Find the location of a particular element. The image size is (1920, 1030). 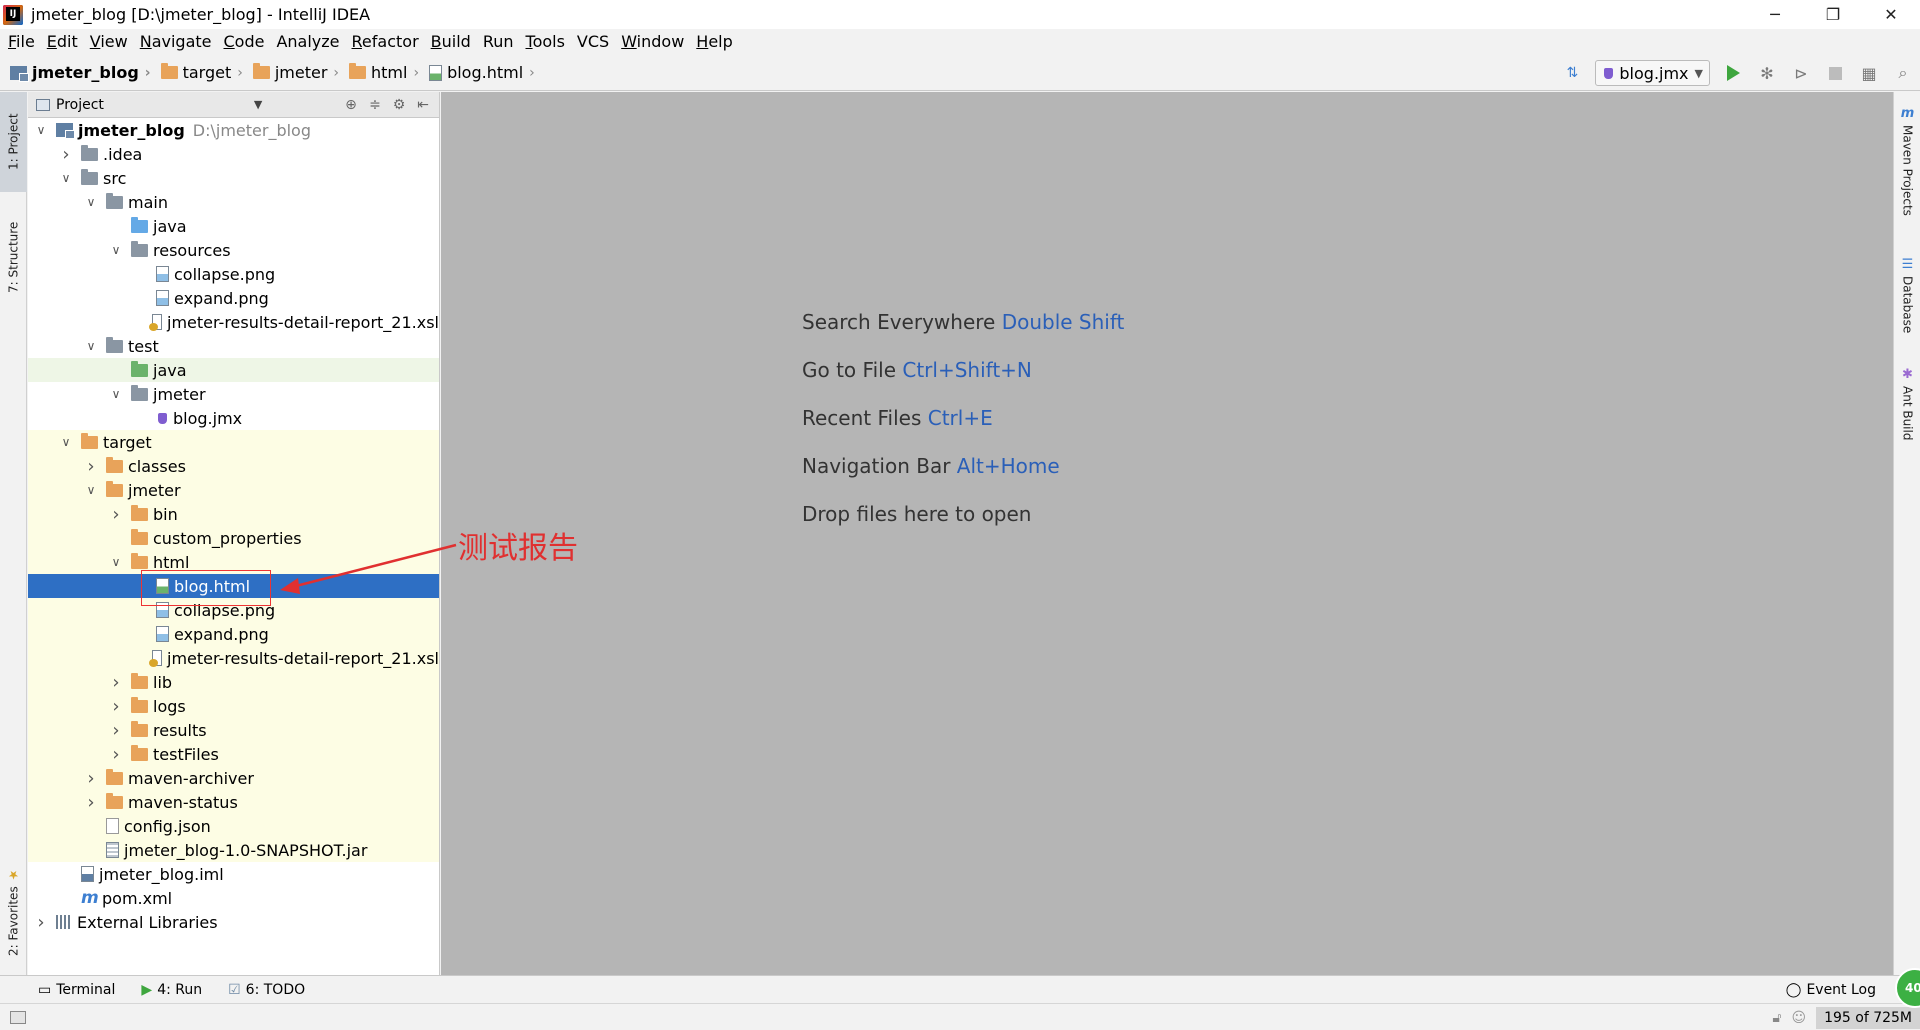

menu-code: Code is located at coordinates (244, 42).